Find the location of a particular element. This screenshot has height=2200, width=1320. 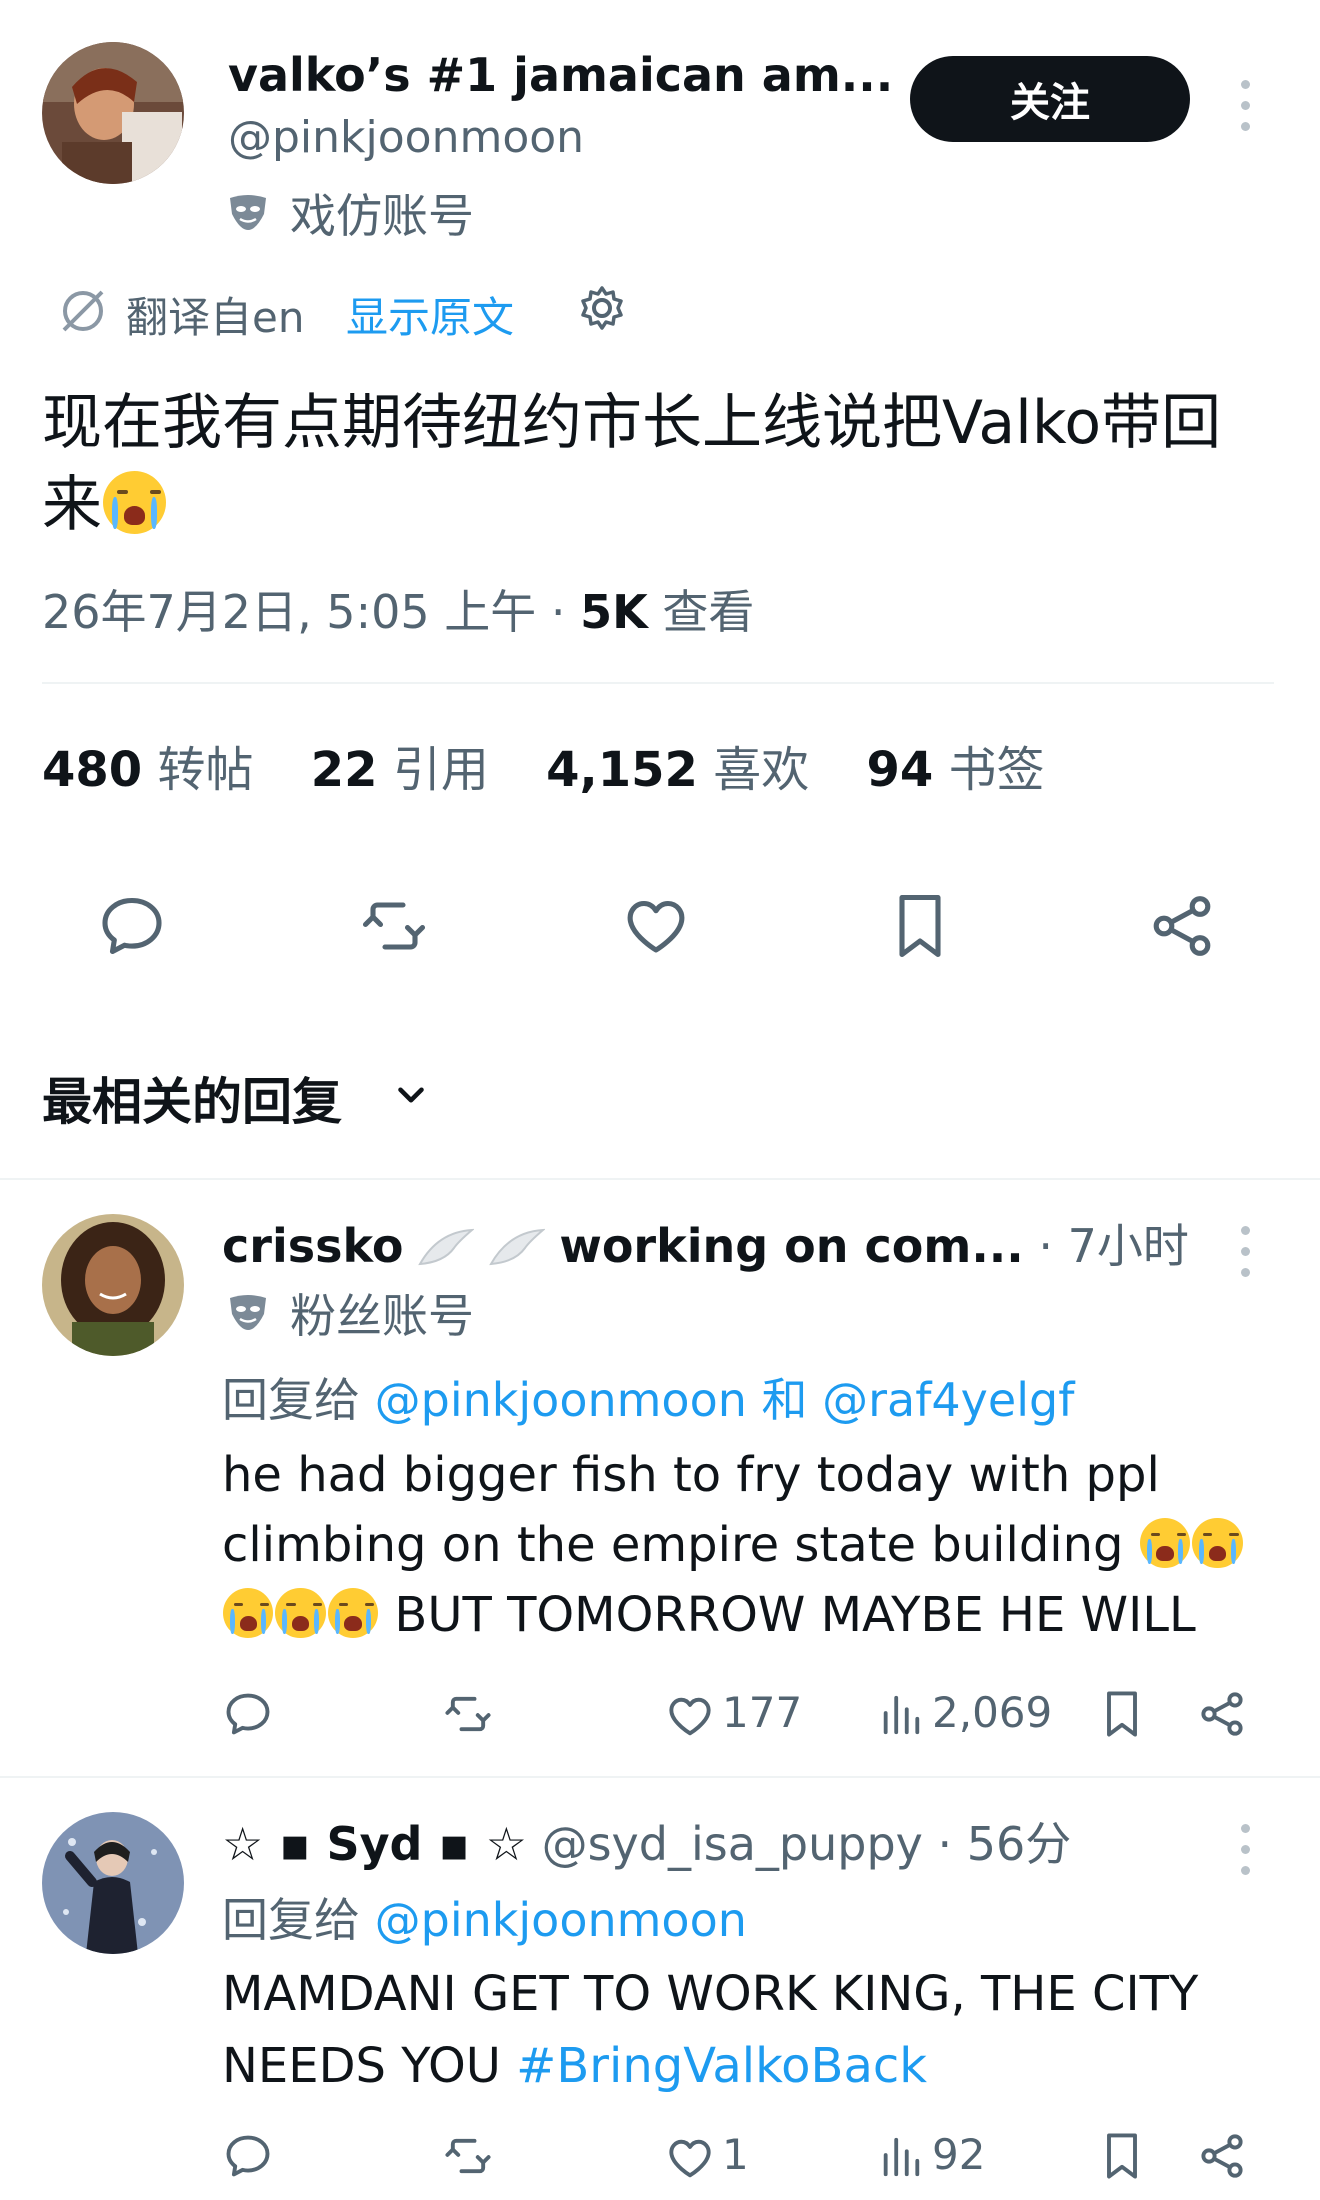

reply-header: ☆ ▪ Syd ▪ ☆ @syd_isa_puppy · 56分 is located at coordinates (646, 1841).